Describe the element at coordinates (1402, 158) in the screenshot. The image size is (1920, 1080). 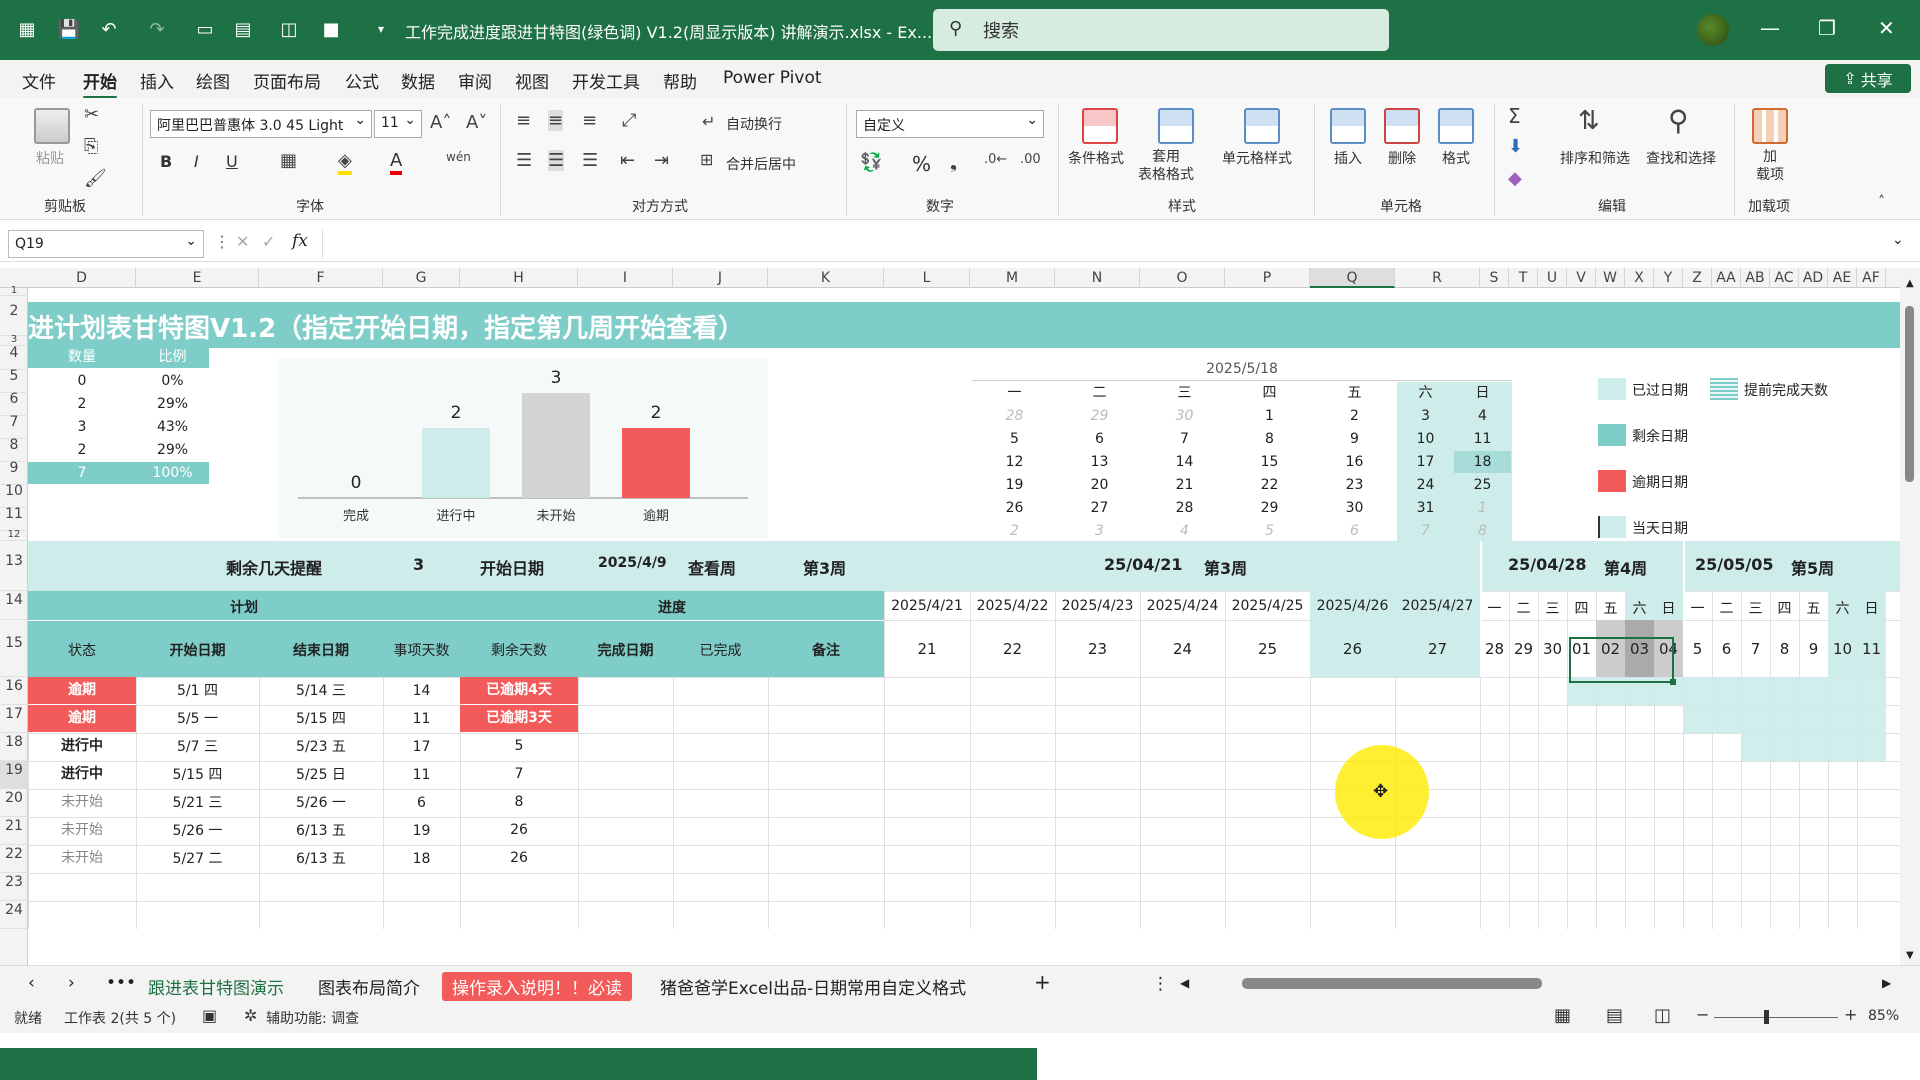
I see `delete-cells-button: 删除` at that location.